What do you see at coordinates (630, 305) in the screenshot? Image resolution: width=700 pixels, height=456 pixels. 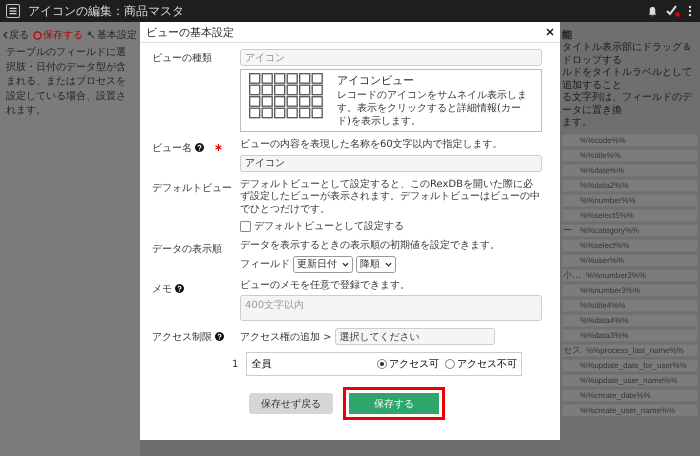 I see `field-token-row: %%title4%%` at bounding box center [630, 305].